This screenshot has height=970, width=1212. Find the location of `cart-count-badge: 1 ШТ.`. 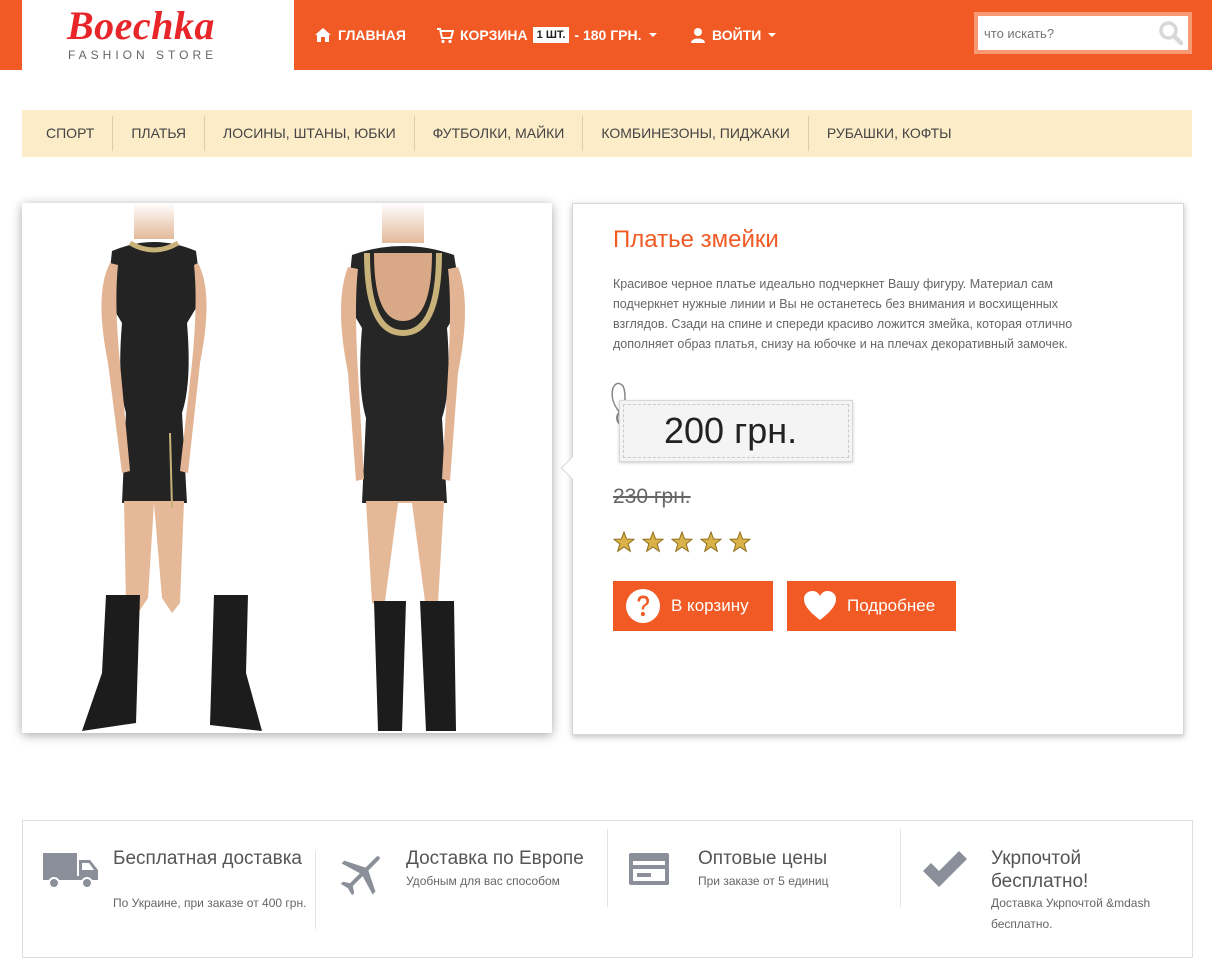

cart-count-badge: 1 ШТ. is located at coordinates (551, 35).